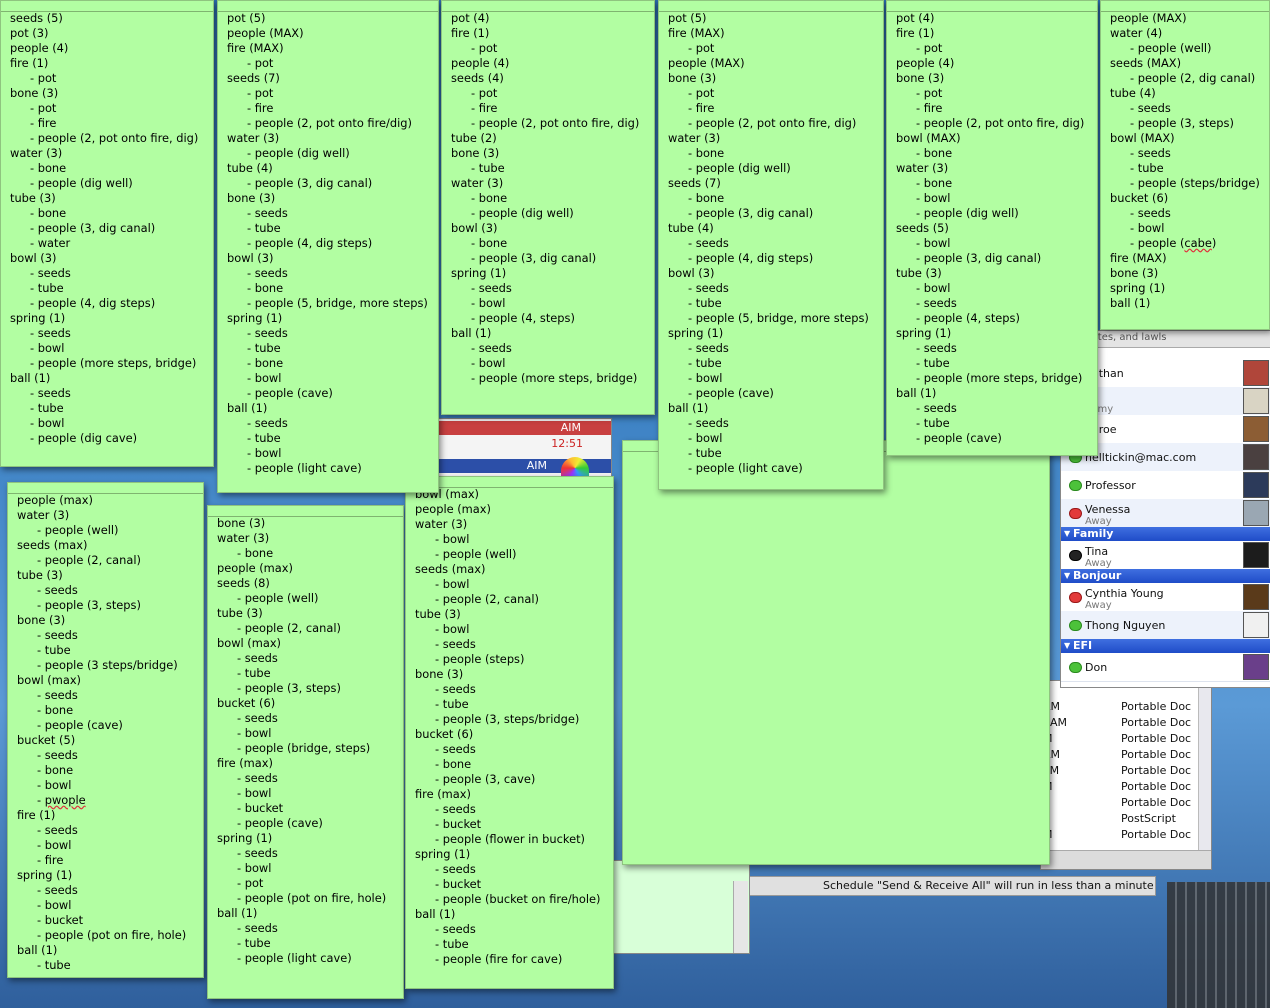 The width and height of the screenshot is (1270, 1008). I want to click on note-line: people (4), so click(480, 63).